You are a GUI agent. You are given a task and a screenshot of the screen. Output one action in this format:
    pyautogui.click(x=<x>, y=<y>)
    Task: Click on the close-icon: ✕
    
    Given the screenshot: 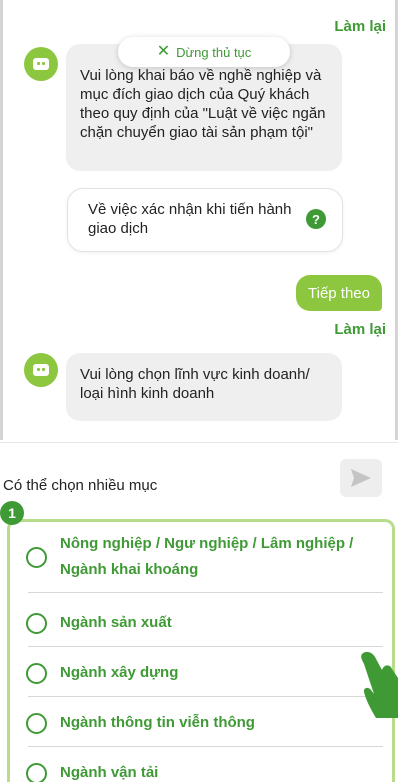 What is the action you would take?
    pyautogui.click(x=163, y=51)
    